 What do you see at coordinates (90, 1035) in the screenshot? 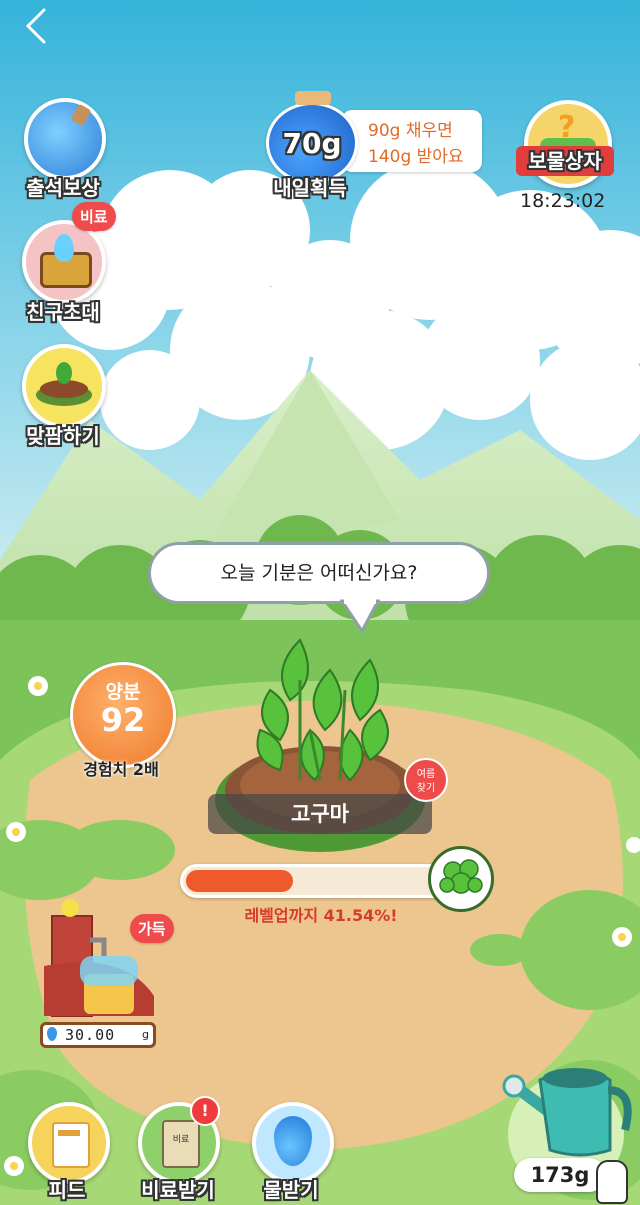
I see `tank-value: 30.00` at bounding box center [90, 1035].